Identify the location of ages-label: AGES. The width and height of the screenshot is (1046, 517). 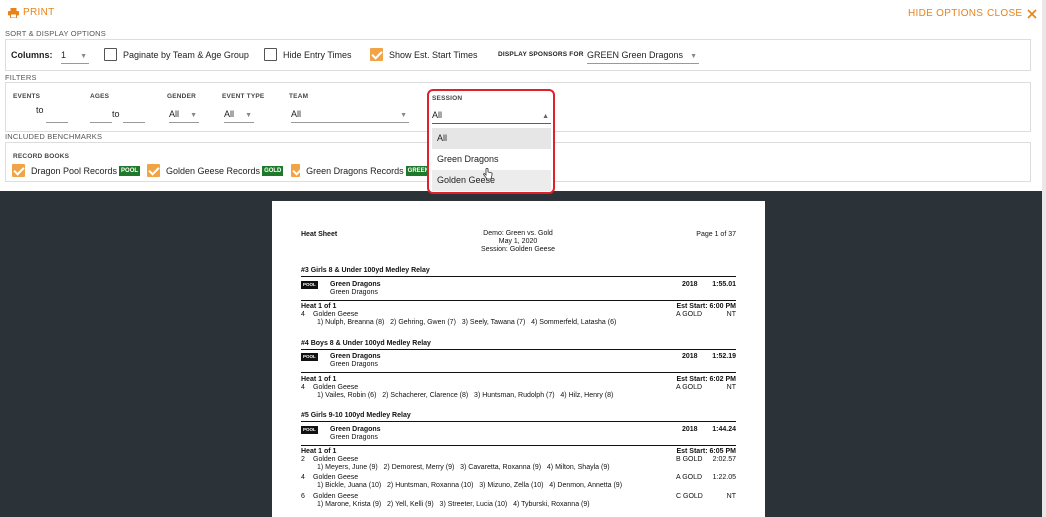
(100, 96).